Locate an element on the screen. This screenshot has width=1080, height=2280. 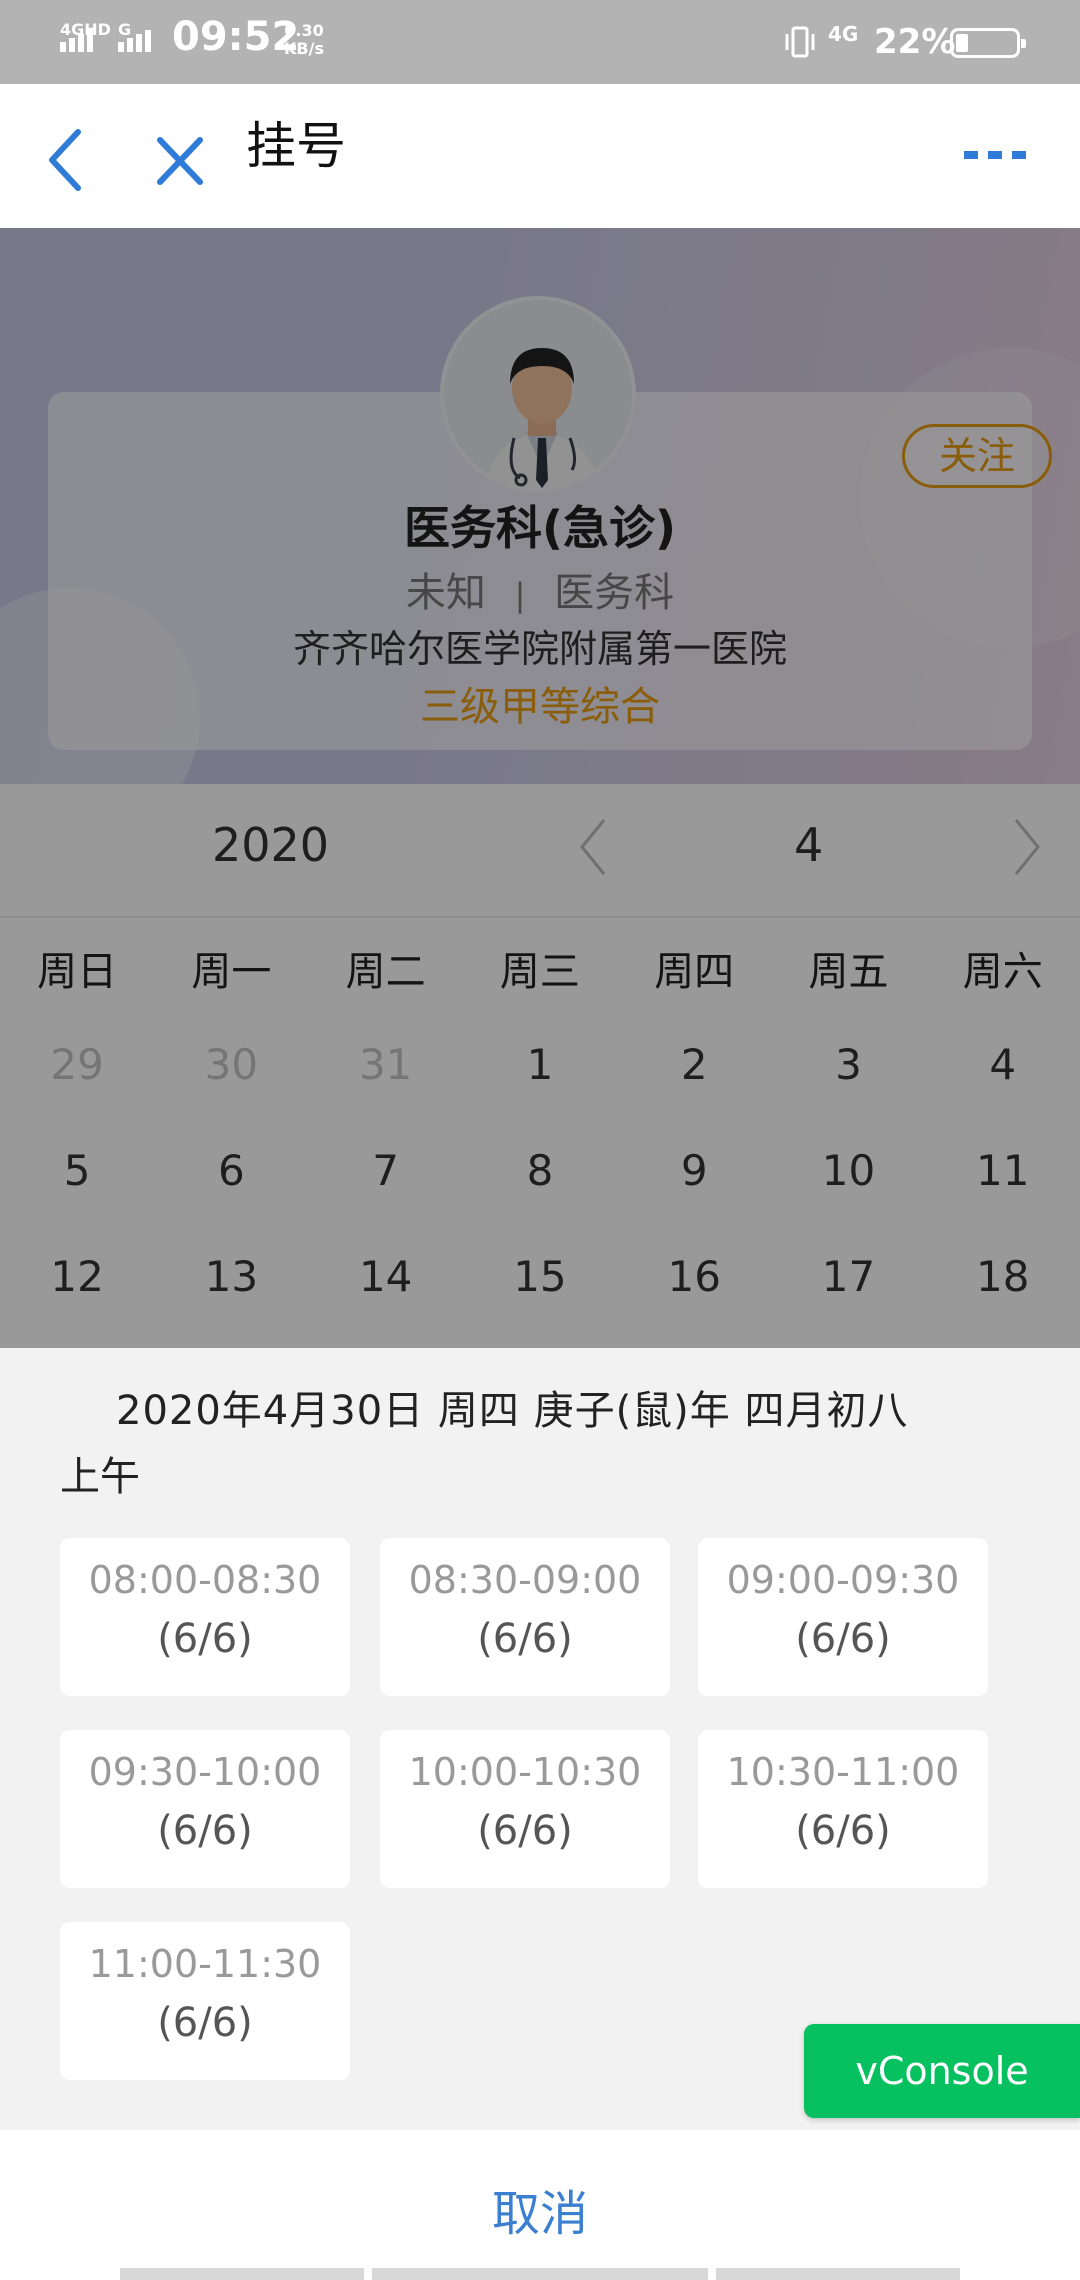
time-slot: 08:30-09:00 (6/6) is located at coordinates (525, 1617).